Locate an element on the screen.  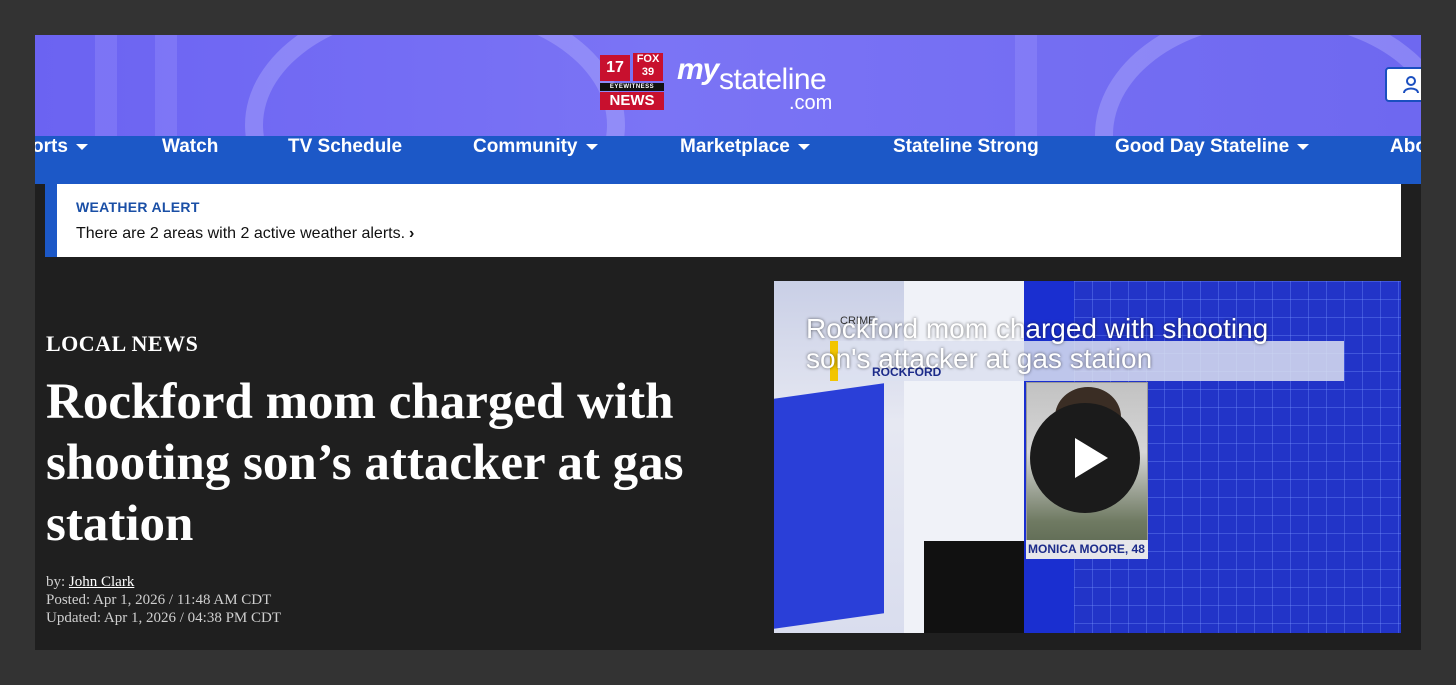
logo-17: 17 is located at coordinates (615, 68).